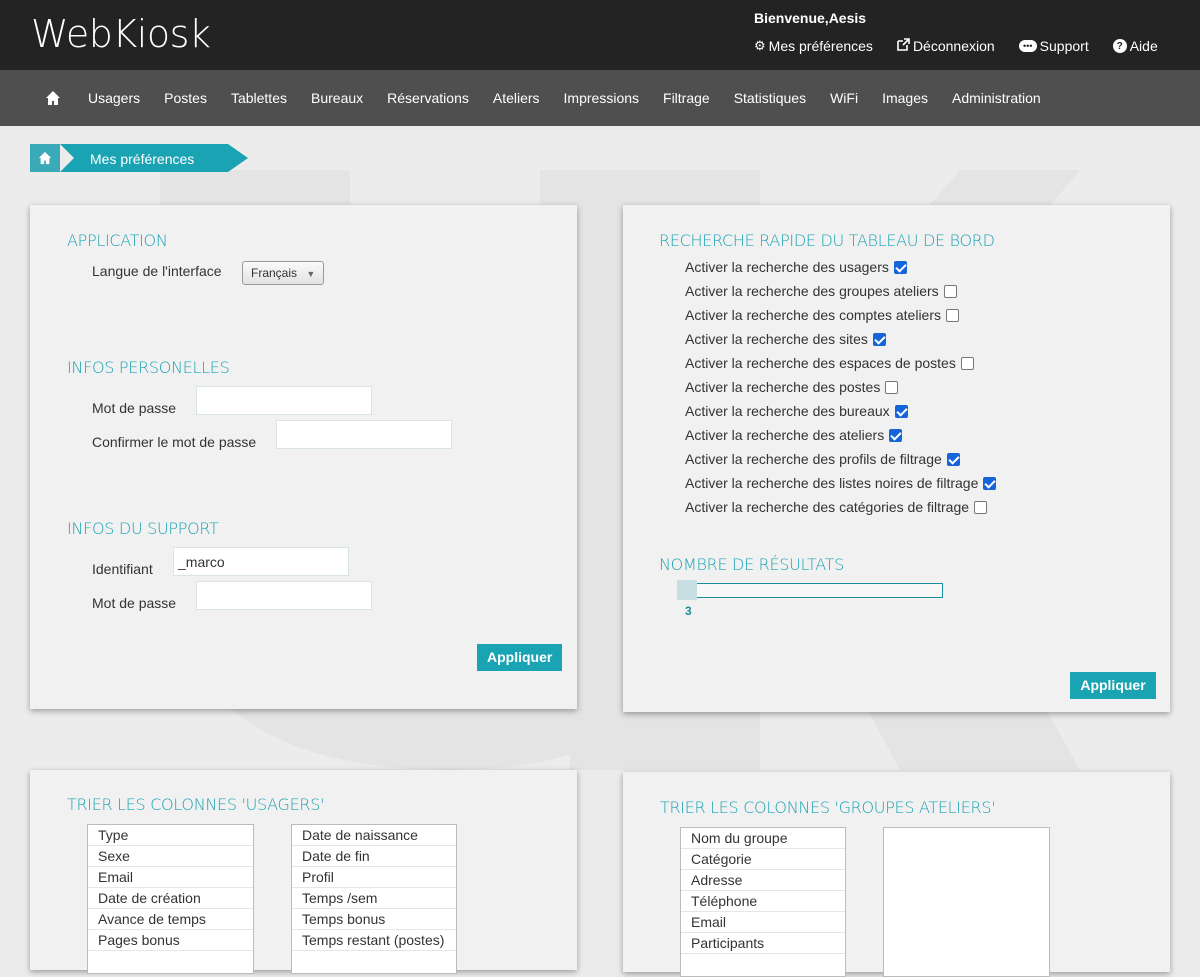 Image resolution: width=1200 pixels, height=977 pixels. I want to click on password-input, so click(284, 400).